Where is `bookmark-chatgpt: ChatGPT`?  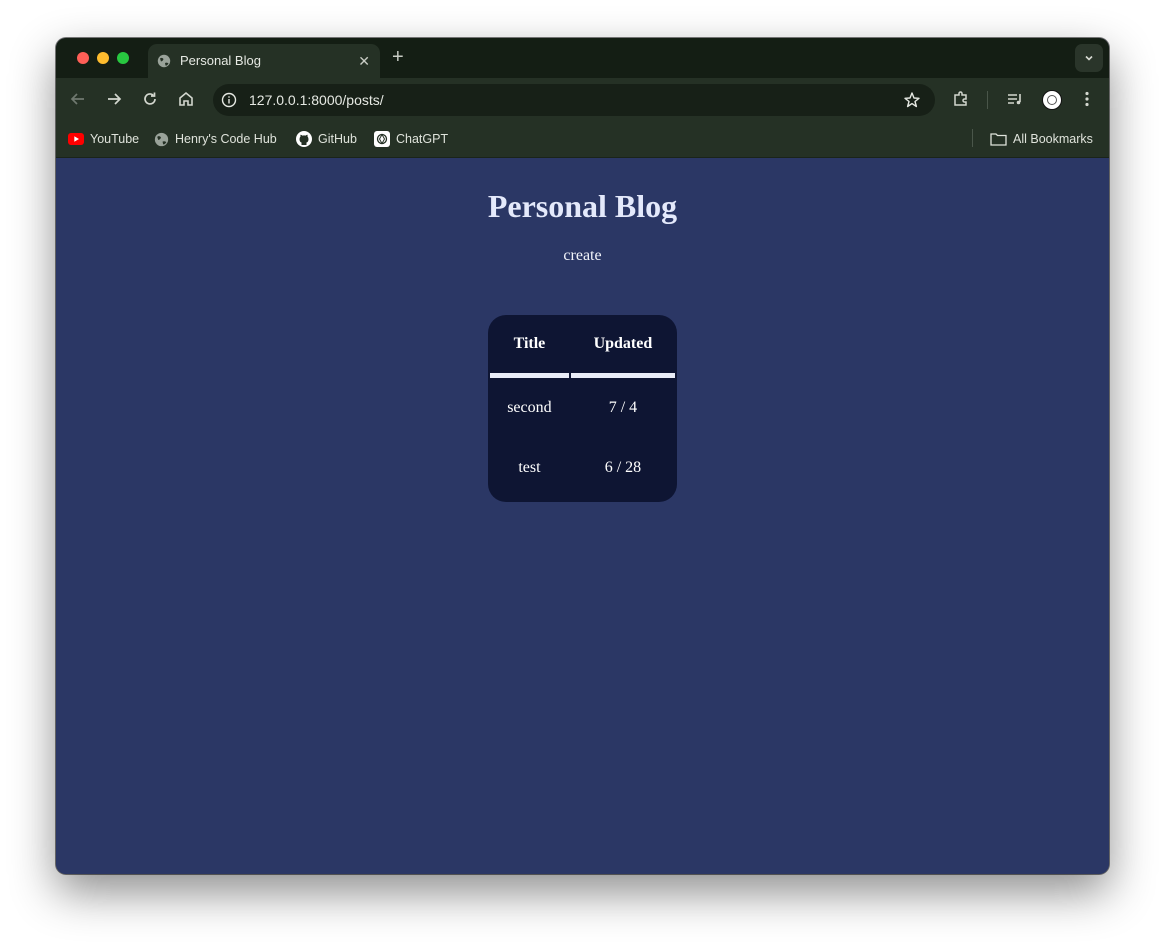 bookmark-chatgpt: ChatGPT is located at coordinates (411, 139).